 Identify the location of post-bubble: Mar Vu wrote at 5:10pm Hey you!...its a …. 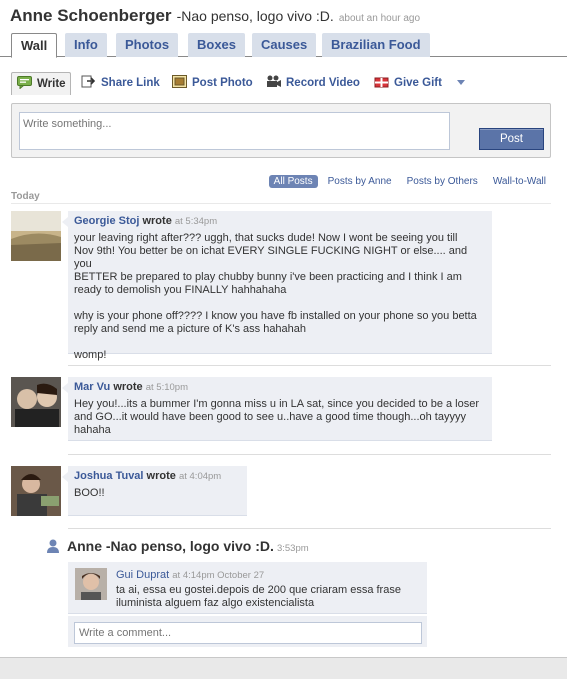
(277, 409).